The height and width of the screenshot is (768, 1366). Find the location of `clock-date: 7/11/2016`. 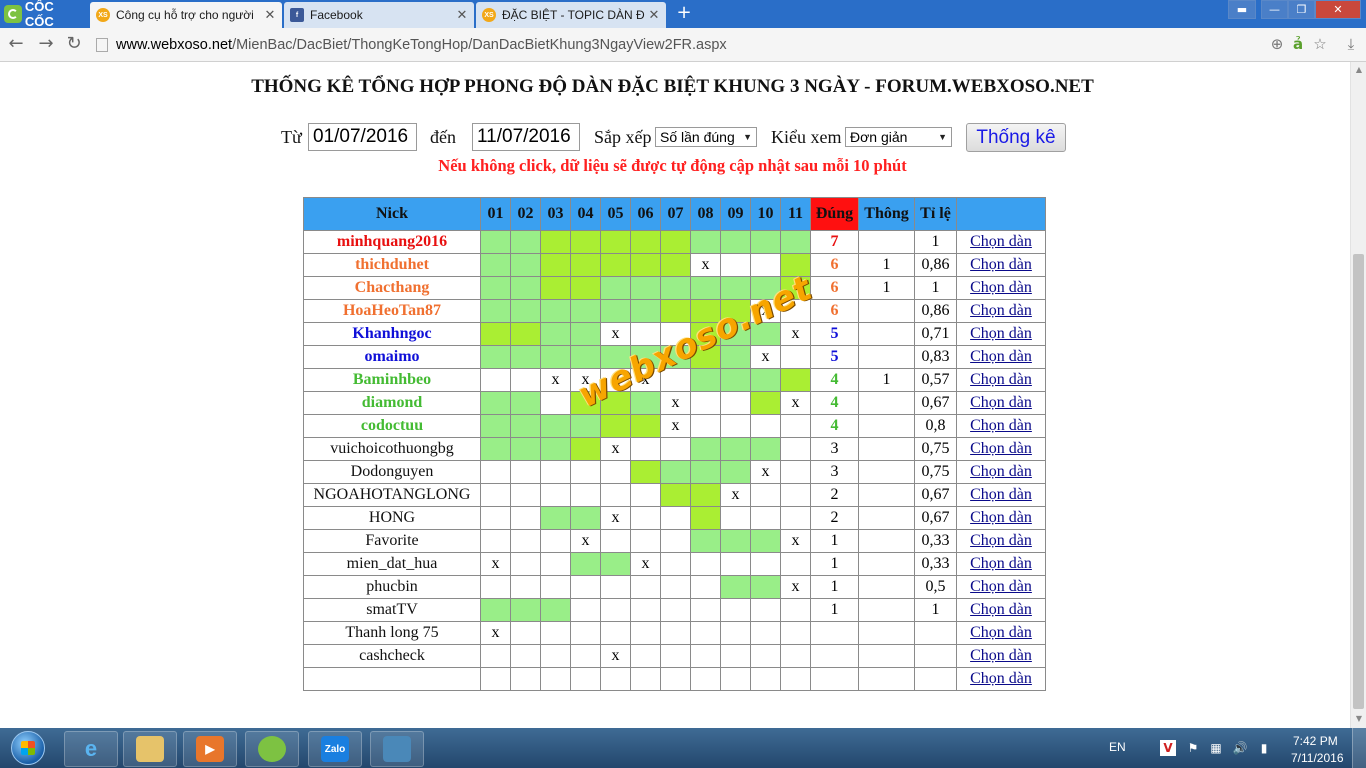

clock-date: 7/11/2016 is located at coordinates (1317, 758).